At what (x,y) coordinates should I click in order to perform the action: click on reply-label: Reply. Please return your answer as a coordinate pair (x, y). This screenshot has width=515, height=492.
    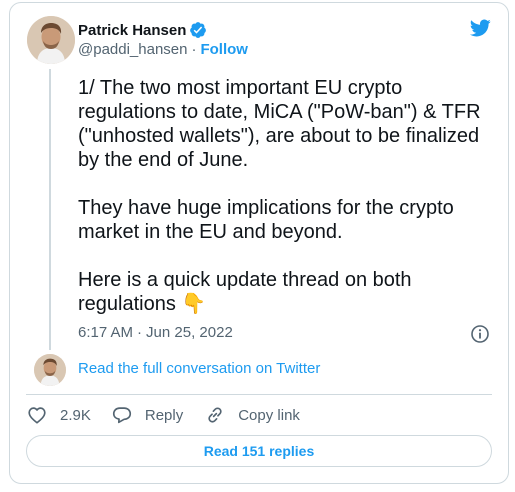
    Looking at the image, I should click on (164, 415).